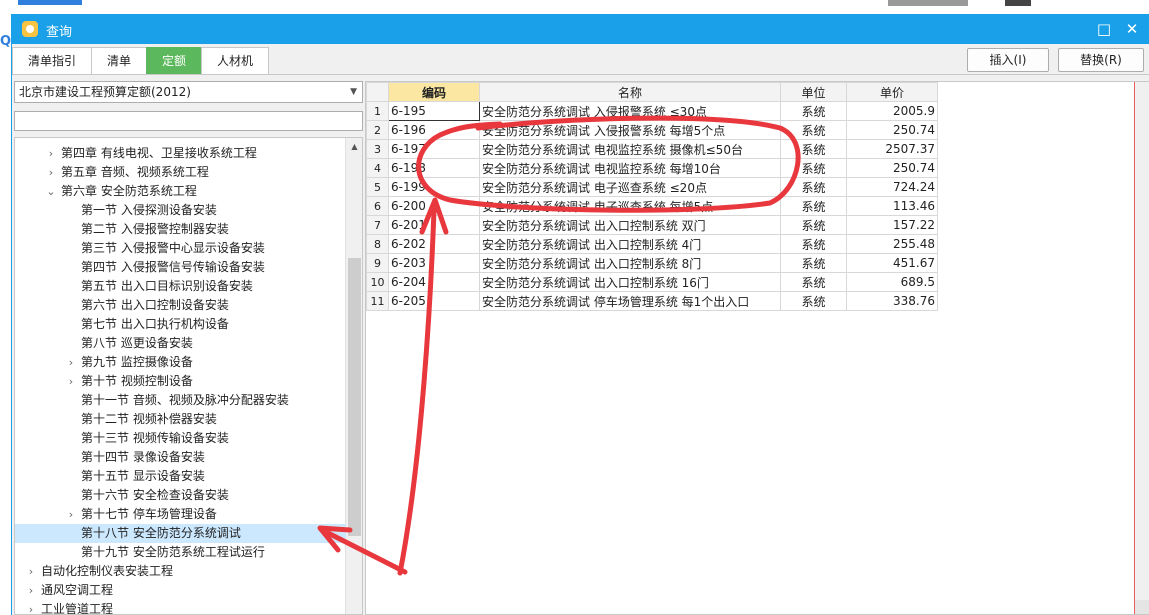 The height and width of the screenshot is (615, 1149). What do you see at coordinates (180, 362) in the screenshot?
I see `tree-node: › 第九节 监控摄像设备` at bounding box center [180, 362].